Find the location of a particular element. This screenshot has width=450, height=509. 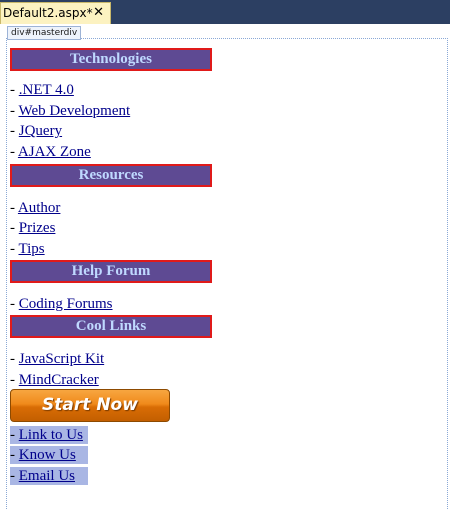

link-author: Author is located at coordinates (39, 208).